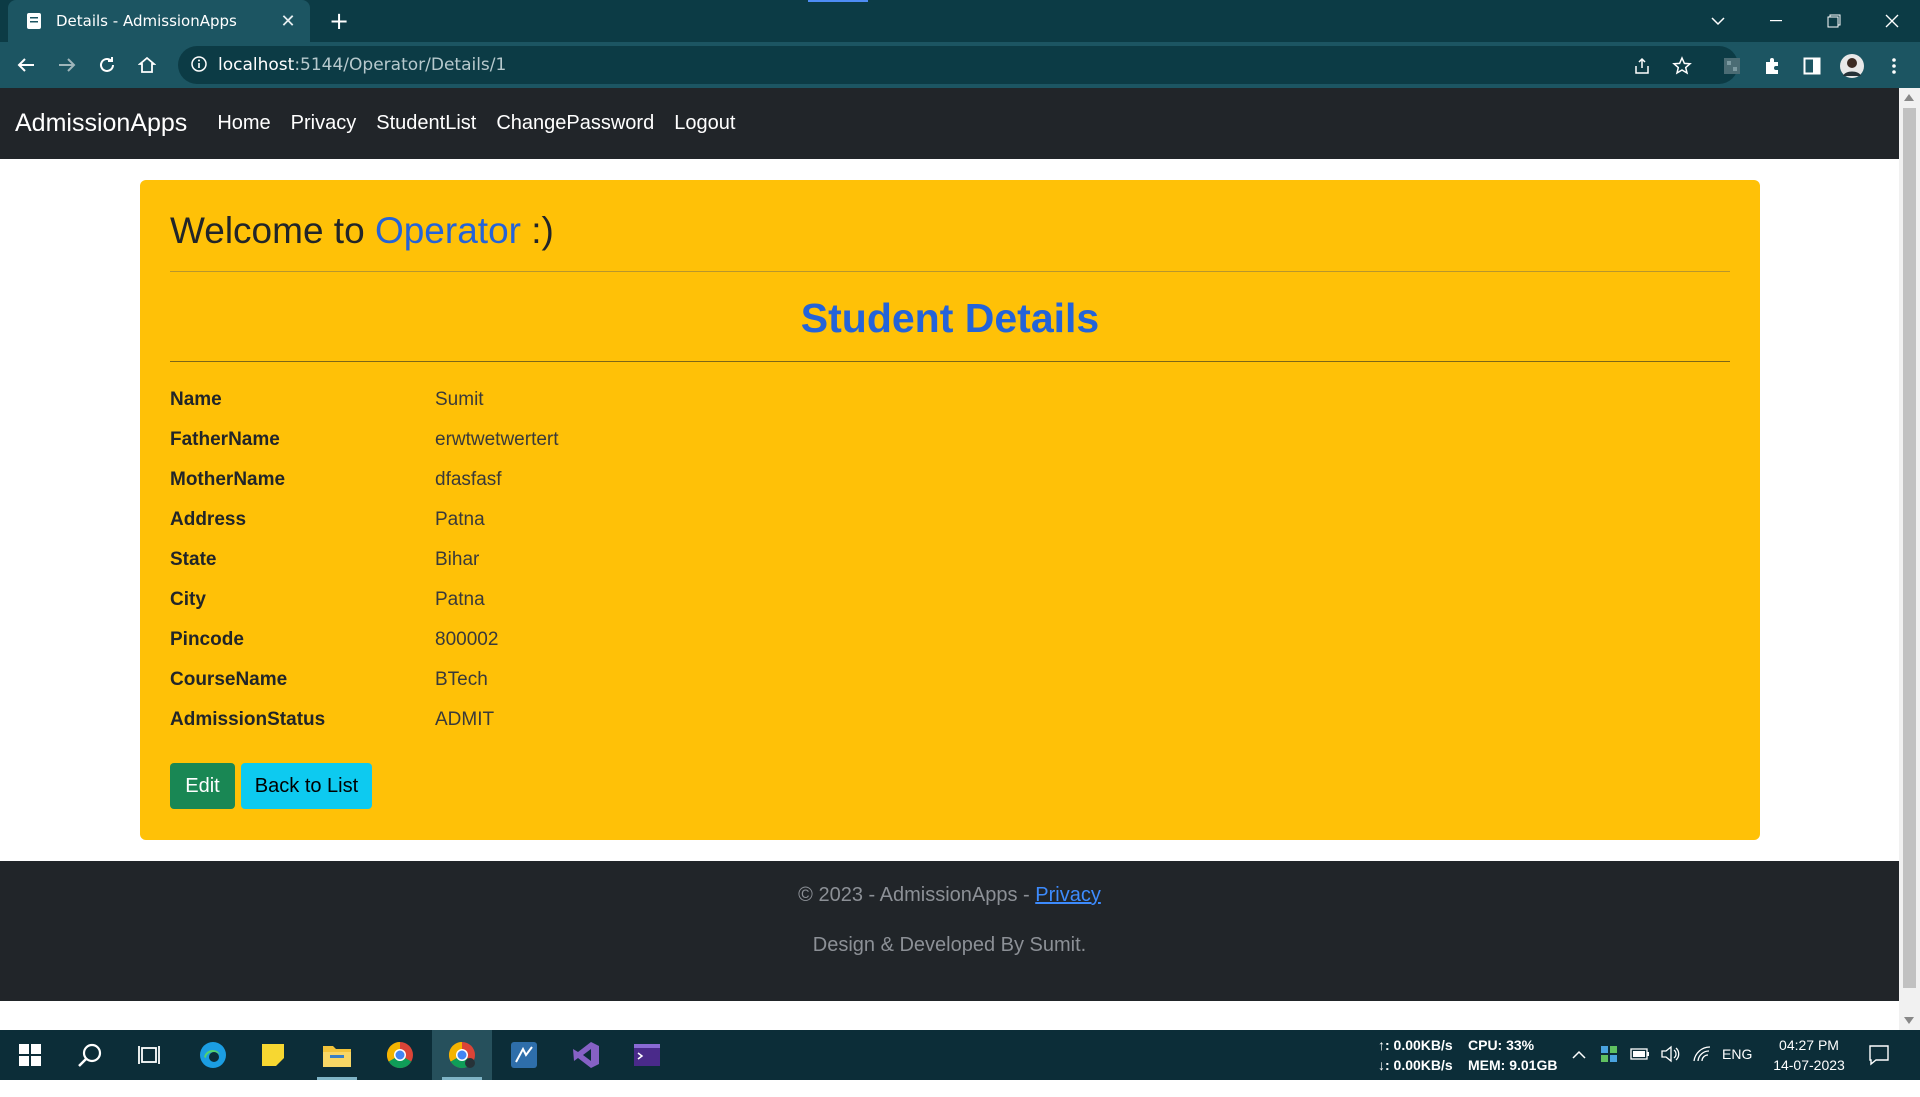 The image size is (1920, 1097). What do you see at coordinates (704, 123) in the screenshot?
I see `nav-logout: Logout` at bounding box center [704, 123].